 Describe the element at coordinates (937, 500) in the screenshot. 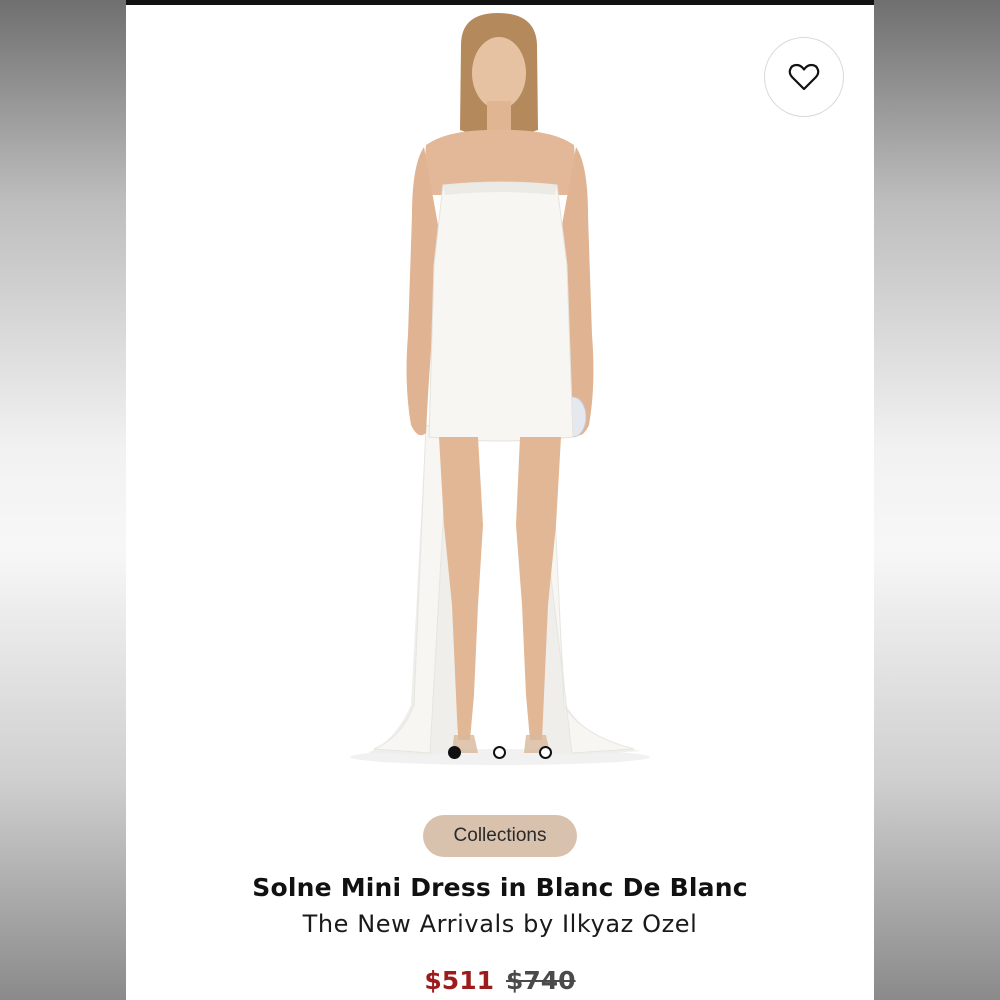

I see `right-backdrop` at that location.